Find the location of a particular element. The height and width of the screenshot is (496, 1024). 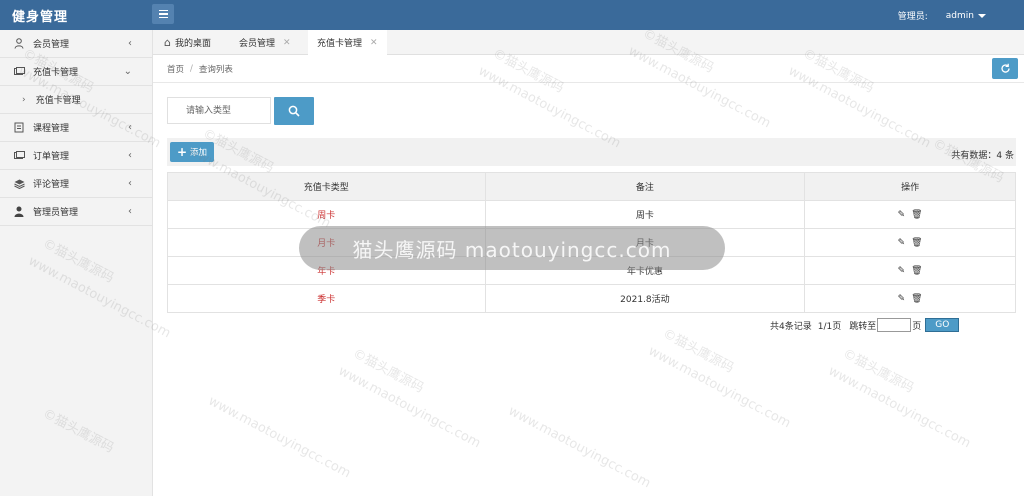

go-button: GO is located at coordinates (942, 325).